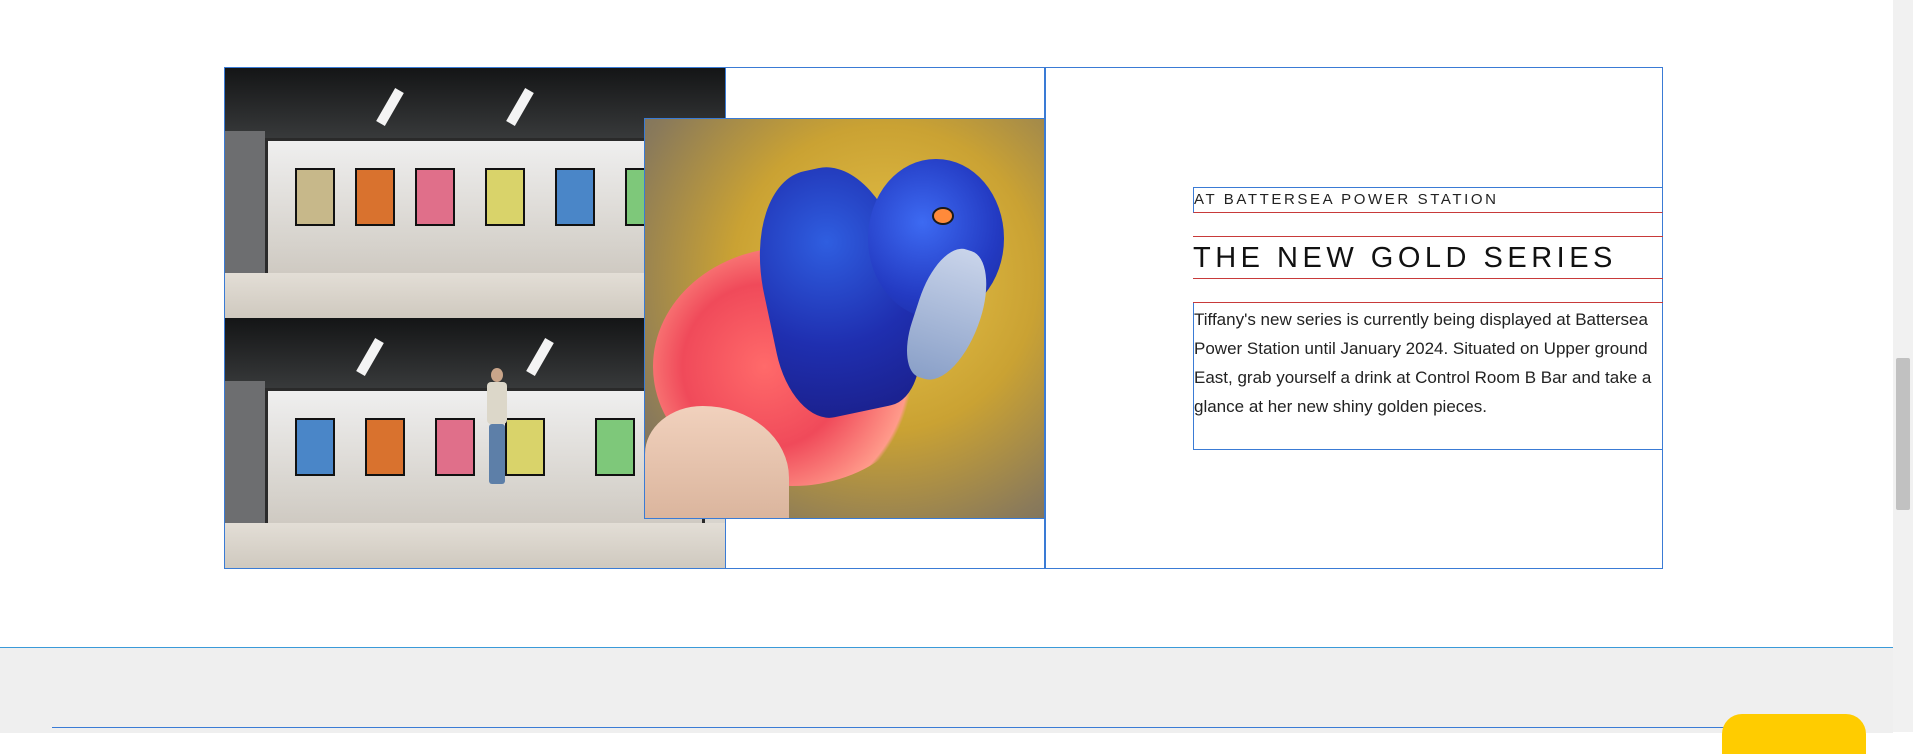 This screenshot has width=1913, height=754. What do you see at coordinates (497, 375) in the screenshot?
I see `person-head` at bounding box center [497, 375].